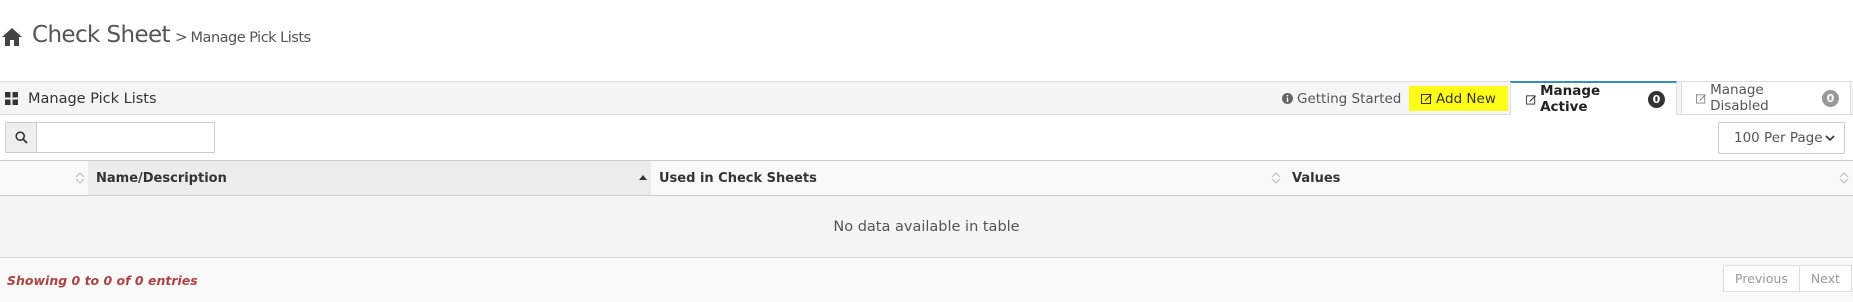  What do you see at coordinates (1778, 138) in the screenshot?
I see `per-page-value: 100 Per Page` at bounding box center [1778, 138].